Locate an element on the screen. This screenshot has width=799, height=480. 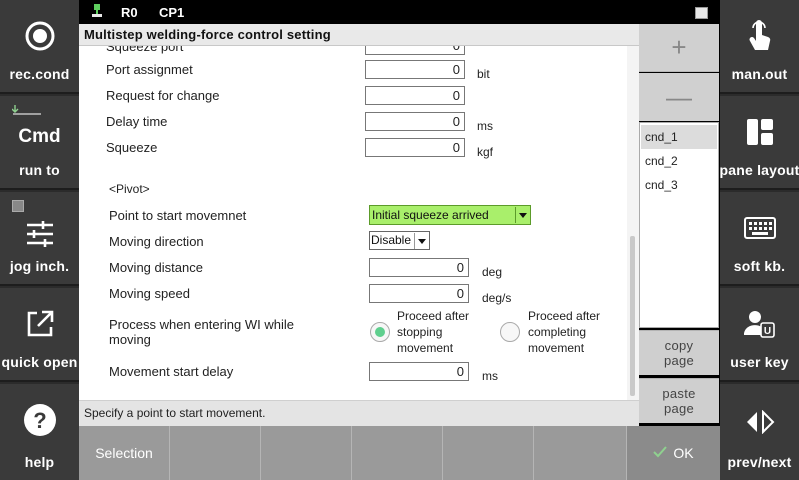
port-assignment-label: Port assignmet is located at coordinates (149, 69).